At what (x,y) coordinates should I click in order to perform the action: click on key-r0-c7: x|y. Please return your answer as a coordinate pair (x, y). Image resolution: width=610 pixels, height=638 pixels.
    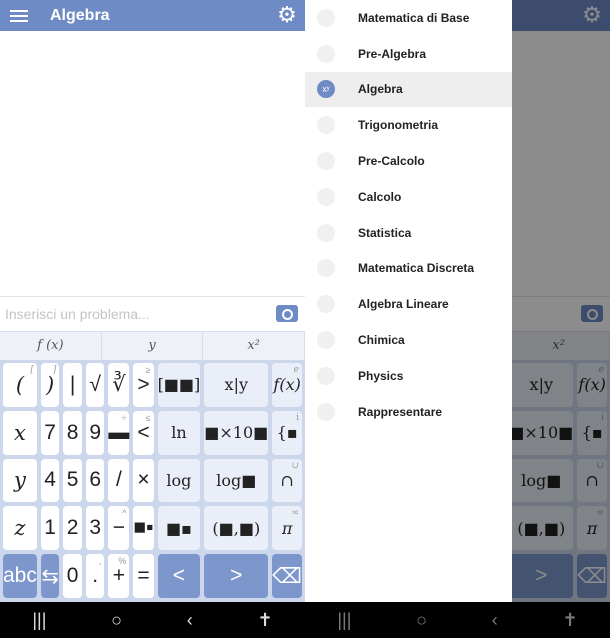
    Looking at the image, I should click on (236, 385).